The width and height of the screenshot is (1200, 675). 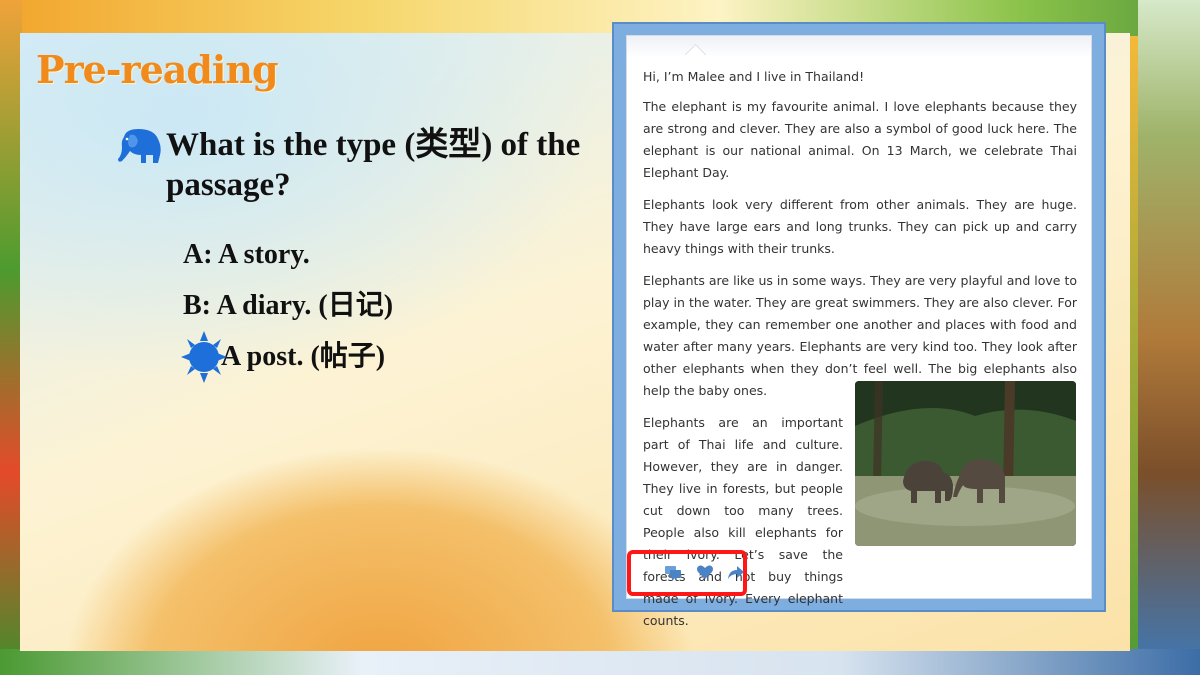 I want to click on option-b: B: A diary. (日记), so click(x=288, y=305).